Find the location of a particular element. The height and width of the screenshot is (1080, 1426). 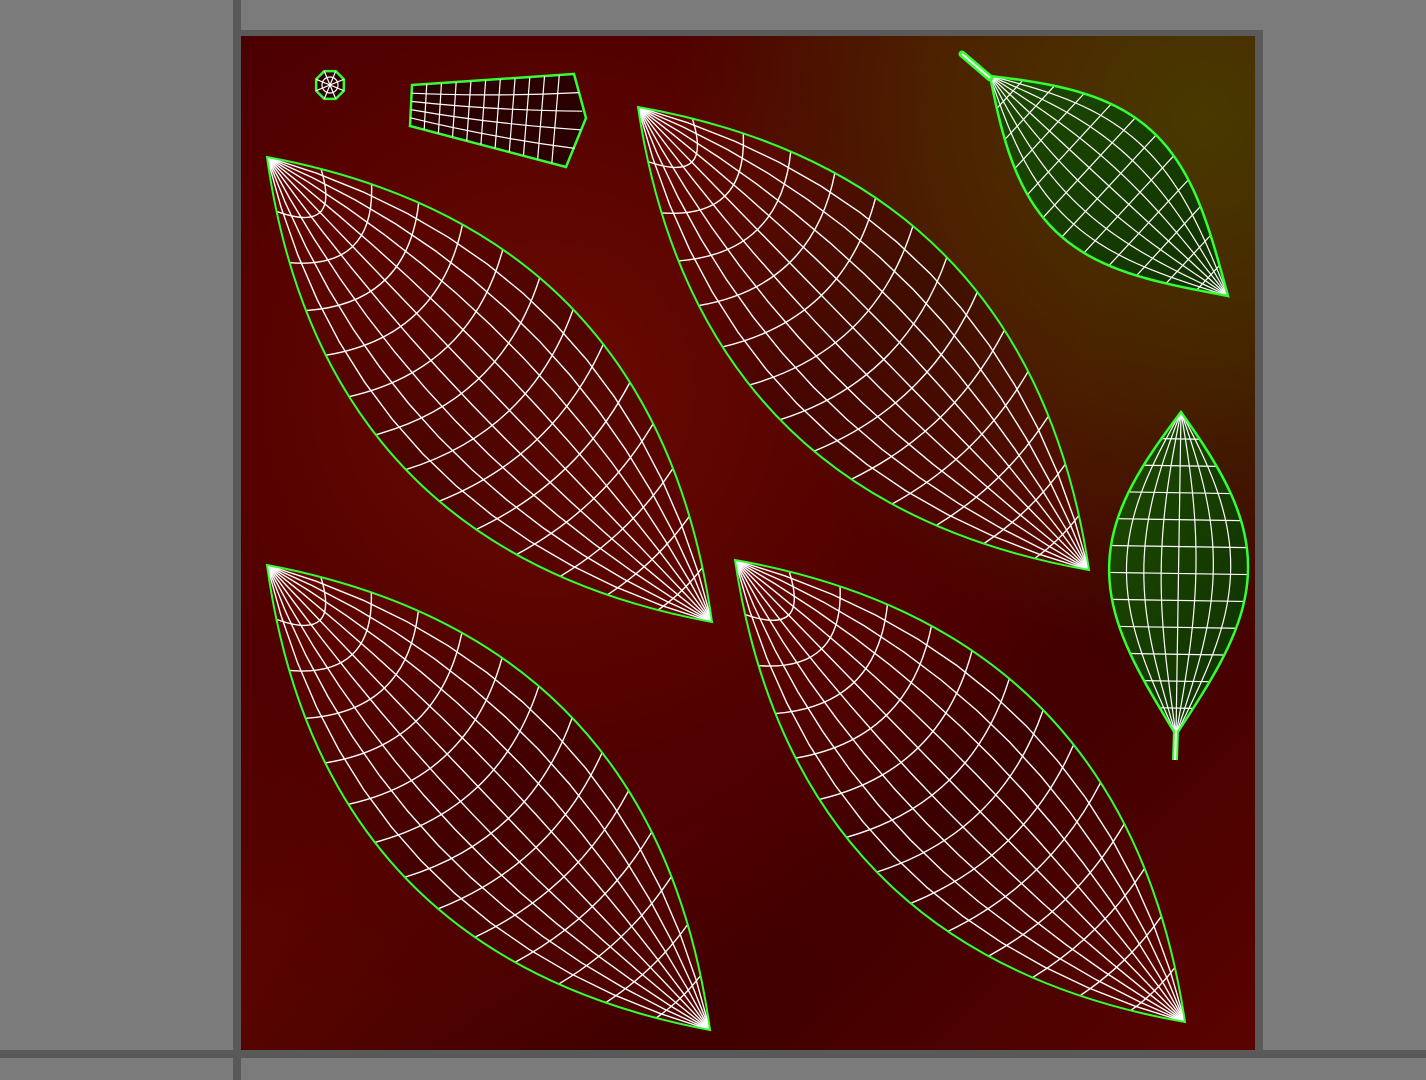

petal-shell-top-left-edge-column is located at coordinates (489, 389).